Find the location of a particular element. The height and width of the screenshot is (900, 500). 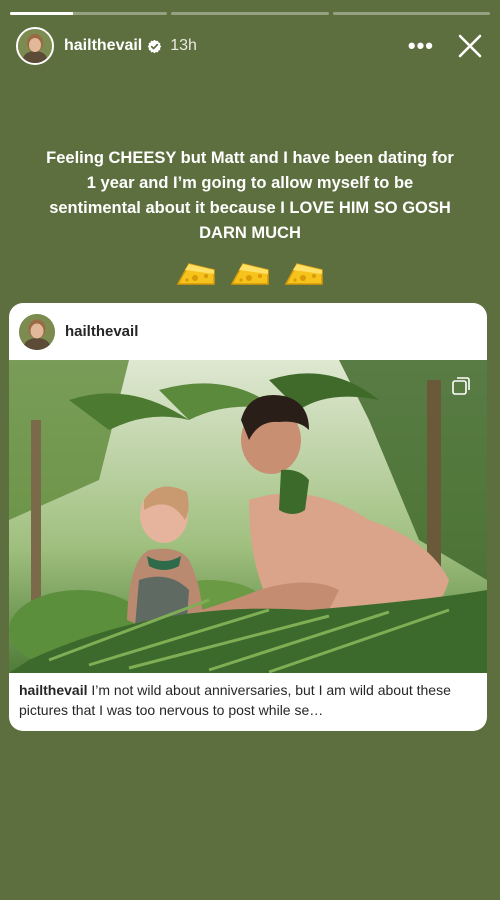

post-avatar is located at coordinates (37, 331).